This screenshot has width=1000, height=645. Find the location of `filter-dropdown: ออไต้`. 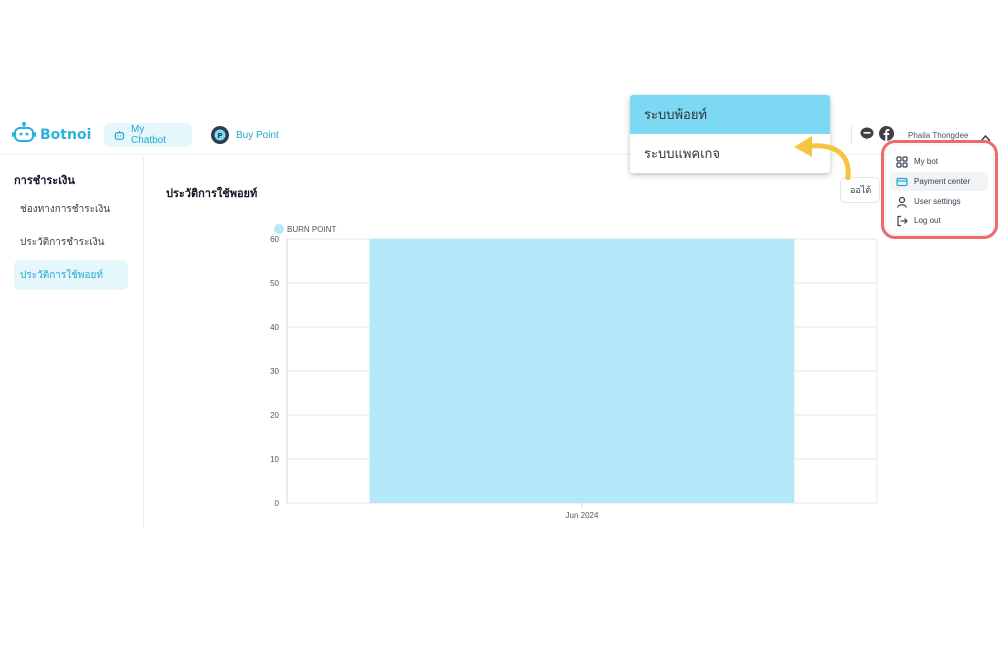

filter-dropdown: ออไต้ is located at coordinates (860, 190).